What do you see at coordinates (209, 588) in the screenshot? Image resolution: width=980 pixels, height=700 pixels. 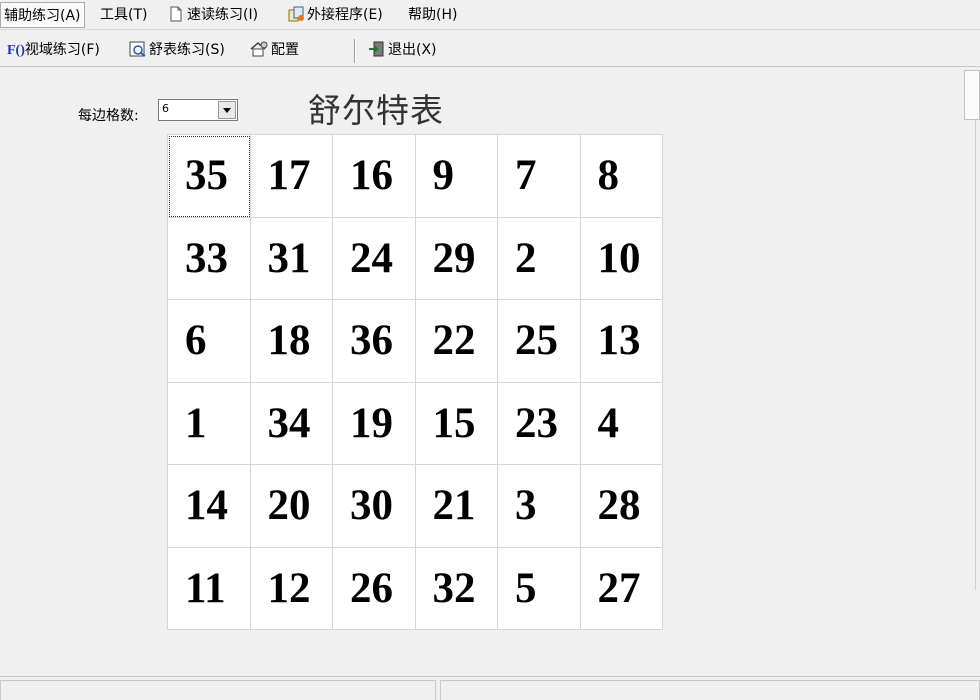 I see `grid-cell: 11` at bounding box center [209, 588].